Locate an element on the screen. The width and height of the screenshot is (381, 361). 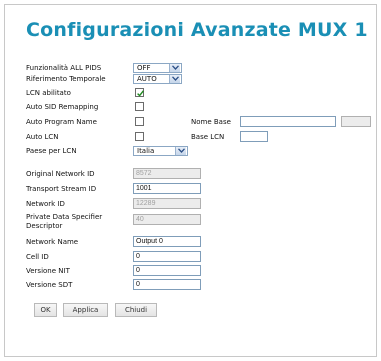
checkbox-auto-sid is located at coordinates (139, 106).